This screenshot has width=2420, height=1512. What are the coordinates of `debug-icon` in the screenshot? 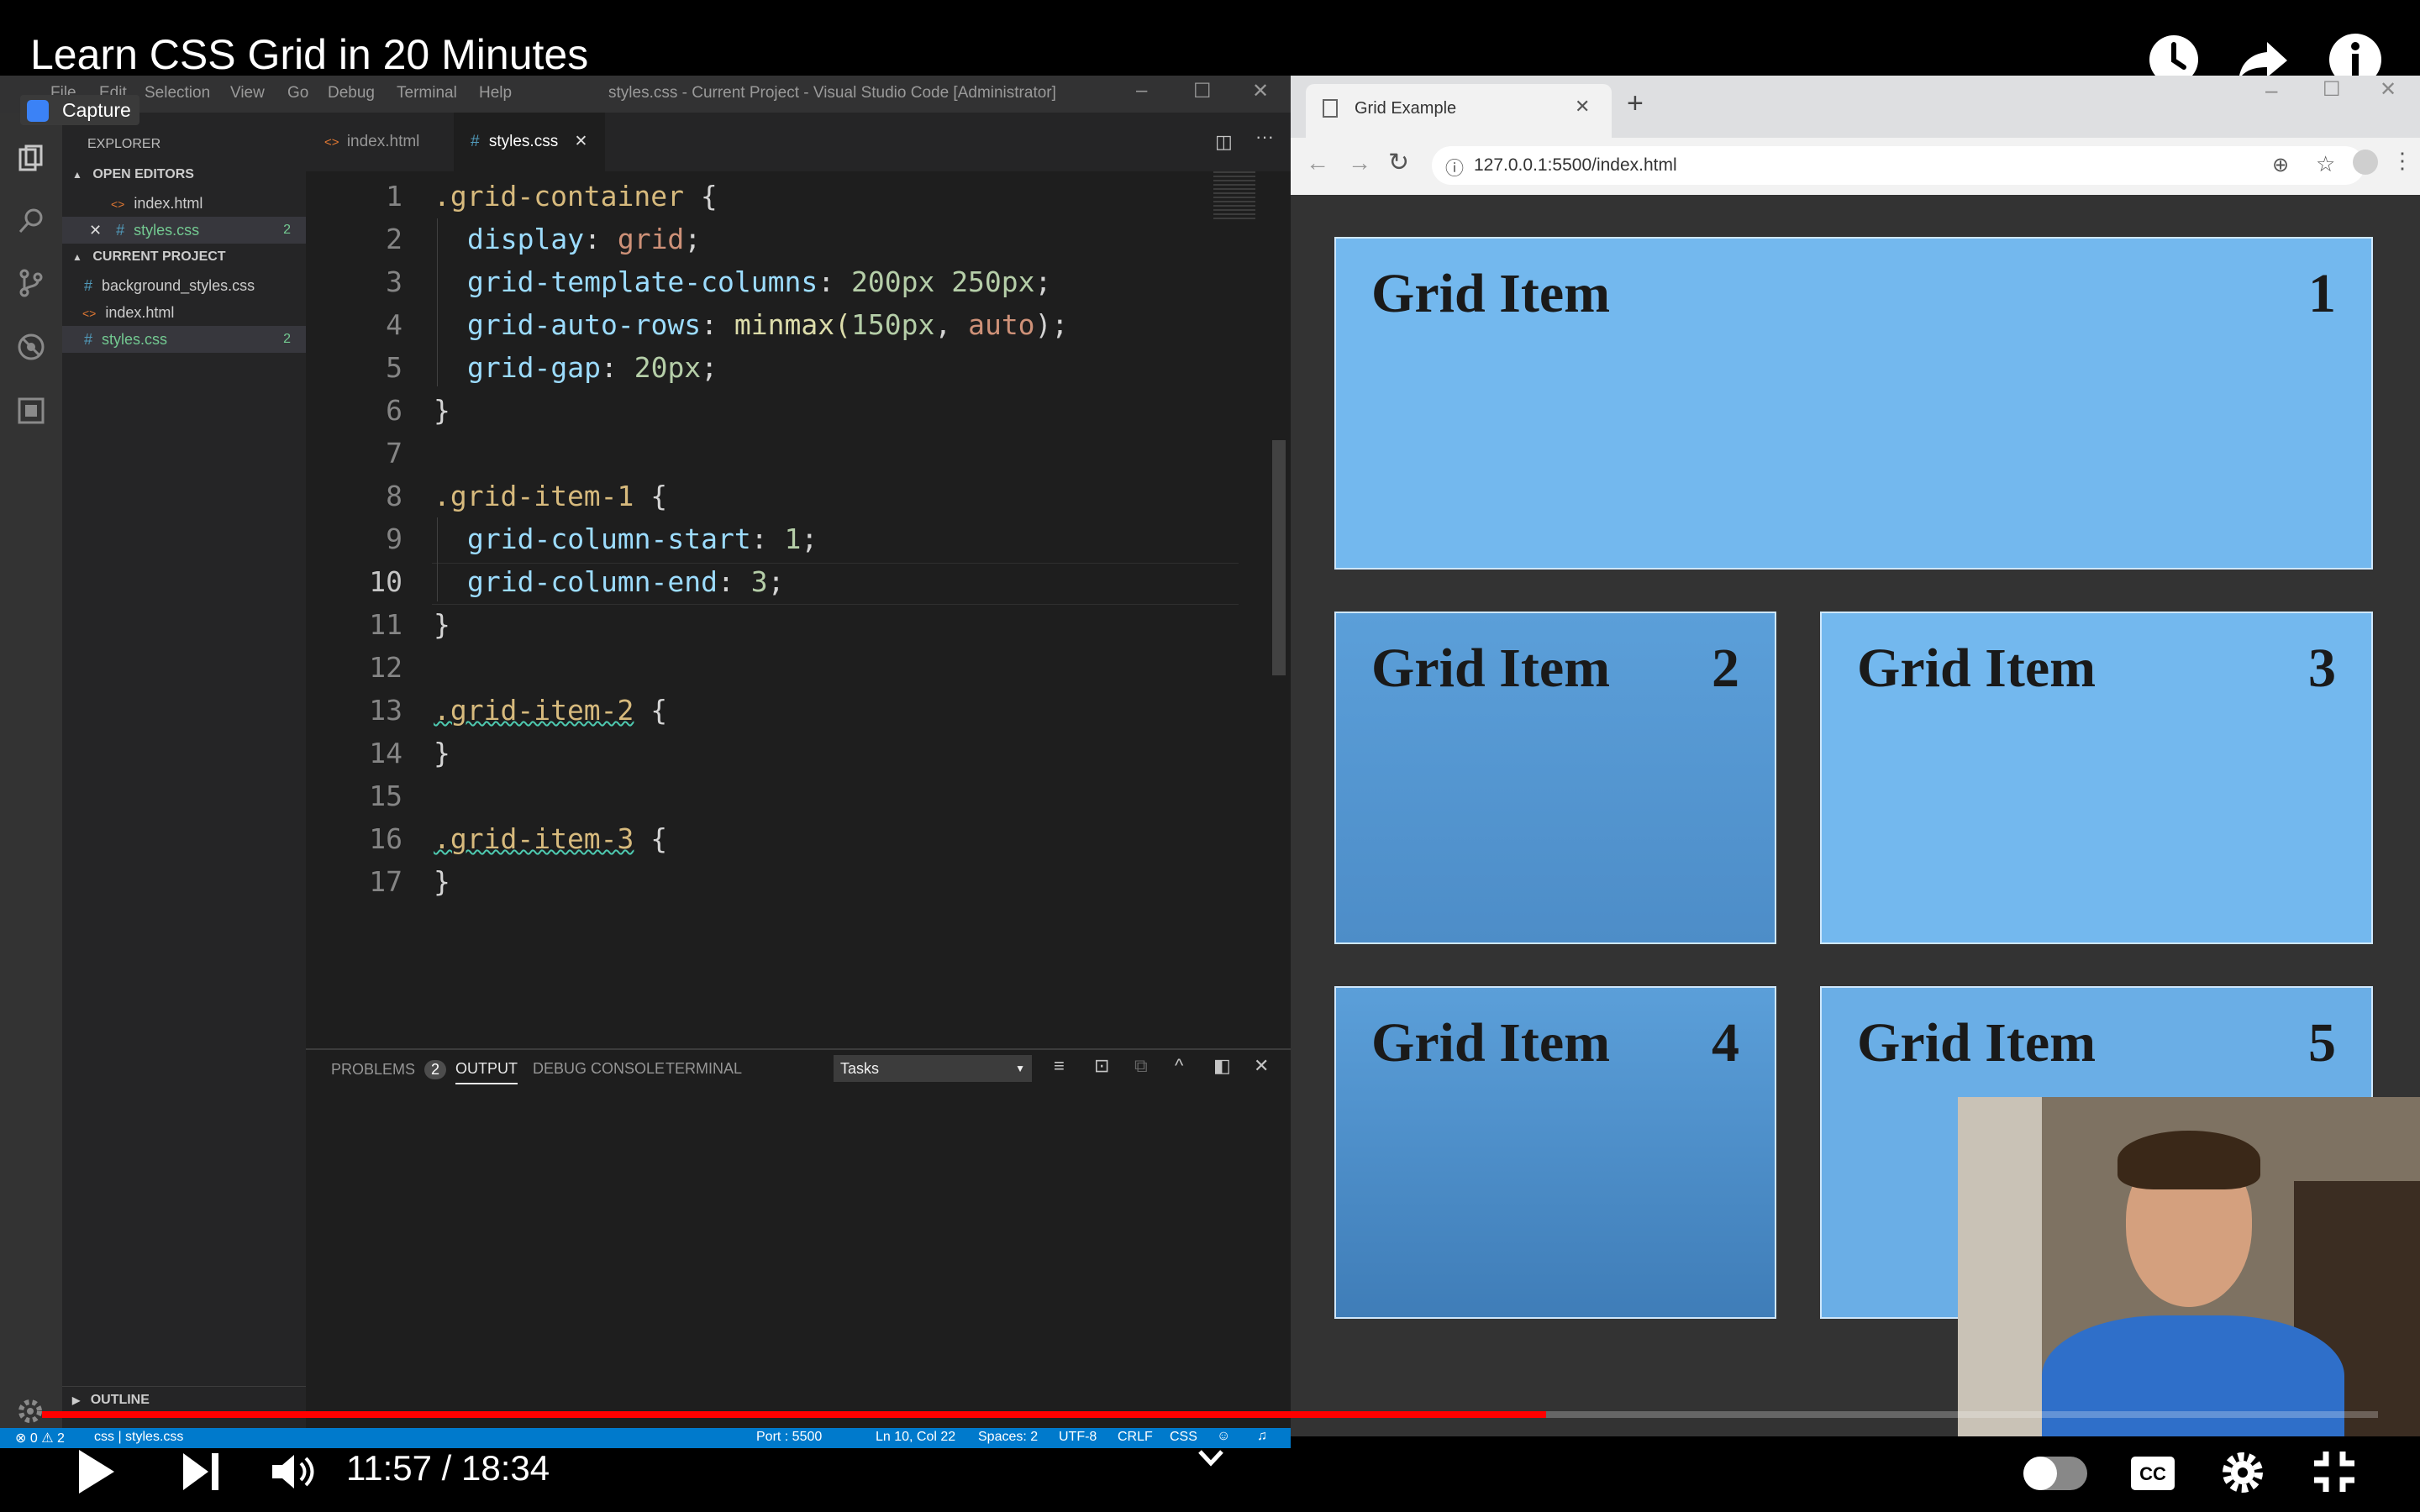 It's located at (31, 349).